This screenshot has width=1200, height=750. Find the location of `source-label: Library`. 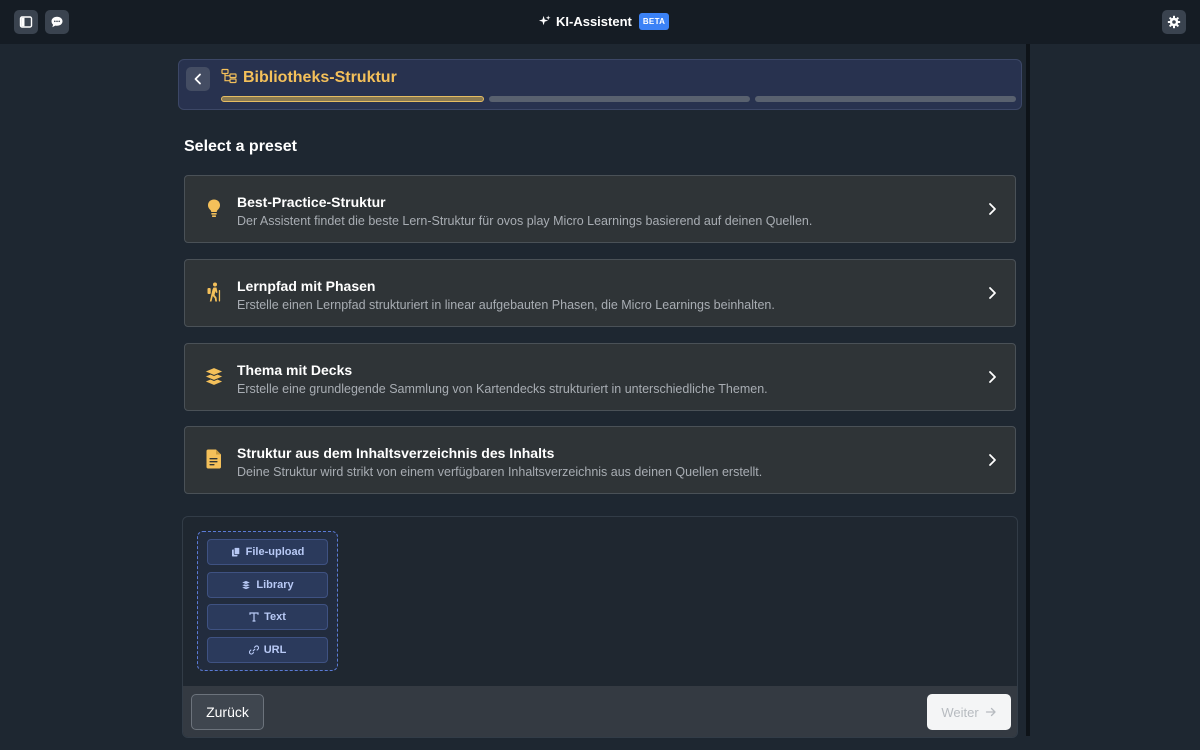

source-label: Library is located at coordinates (275, 585).